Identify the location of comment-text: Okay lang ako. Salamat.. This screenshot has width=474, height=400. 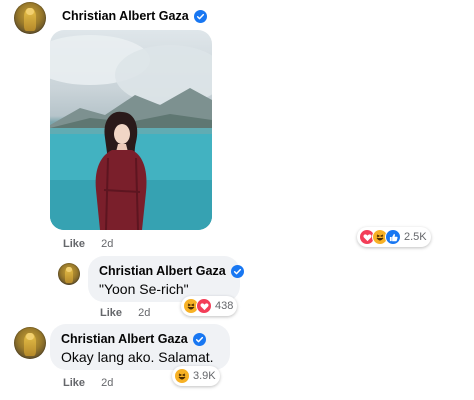
(137, 357).